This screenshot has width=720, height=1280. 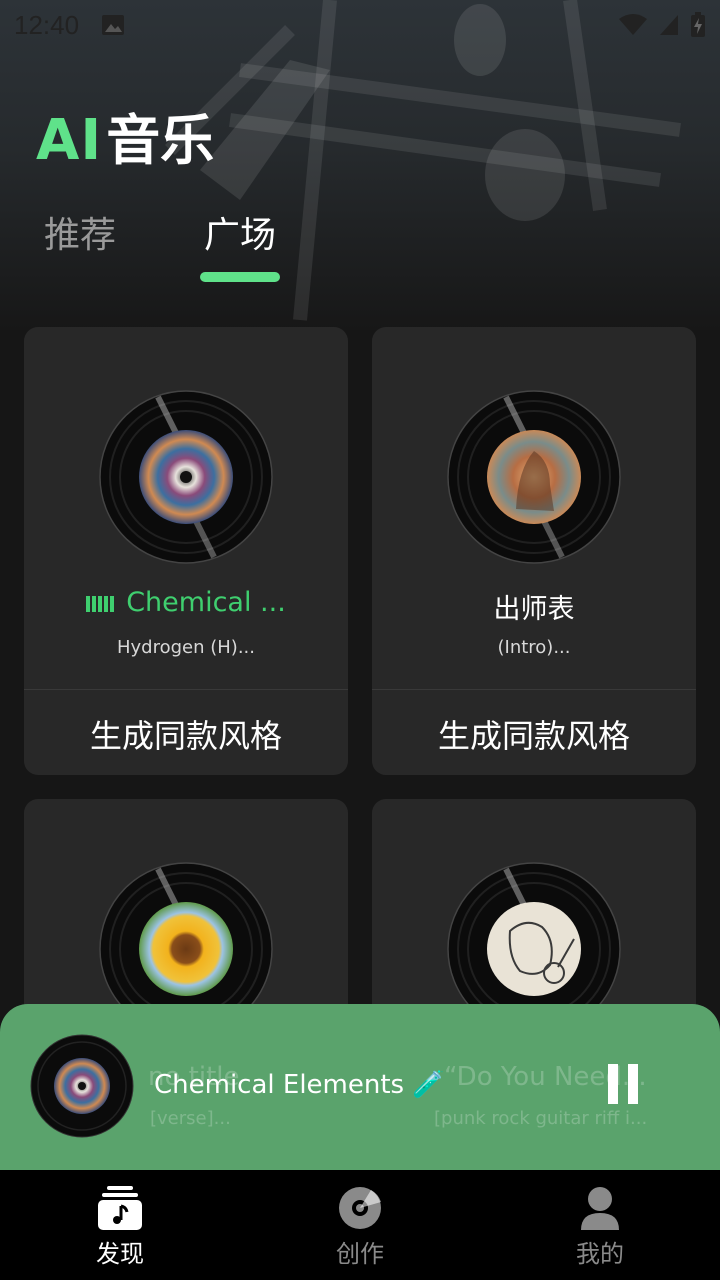 I want to click on nav-discover: 发现, so click(x=120, y=1225).